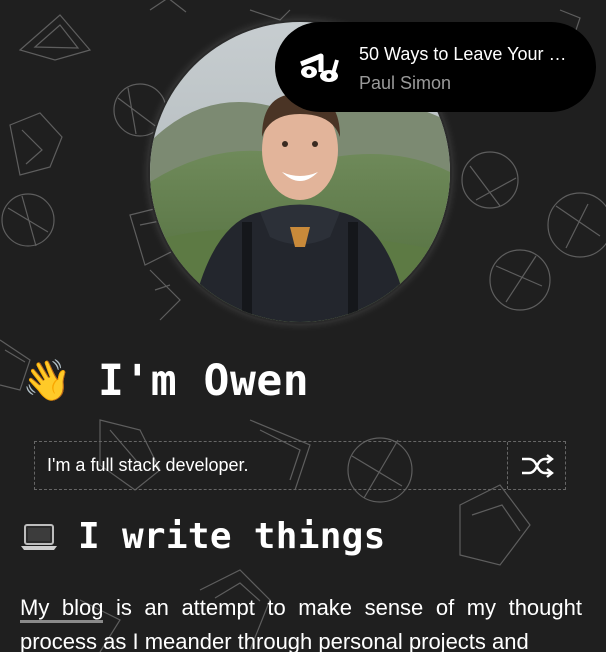 The image size is (606, 652). Describe the element at coordinates (62, 609) in the screenshot. I see `blog-link: My blog` at that location.